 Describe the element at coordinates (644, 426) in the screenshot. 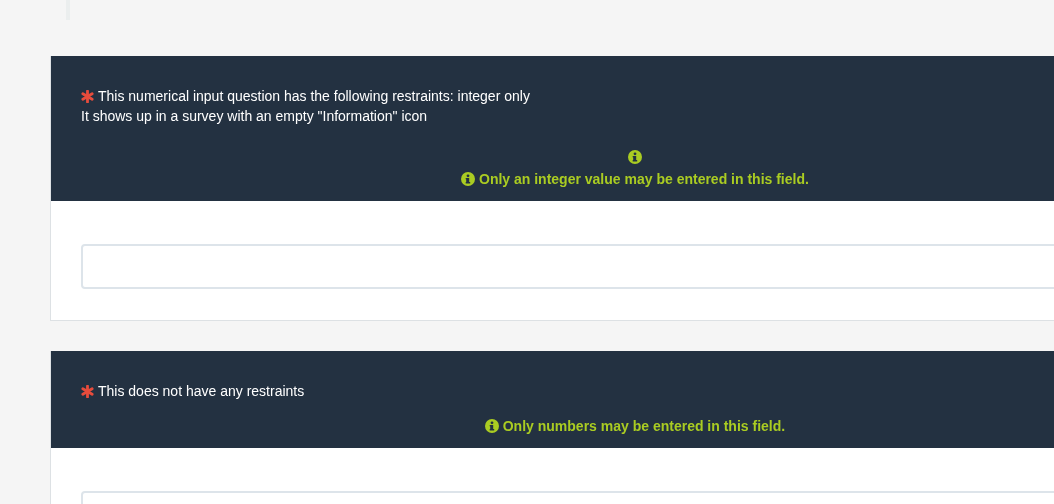

I see `validation-tip: Only numbers may be entered in this field.` at that location.